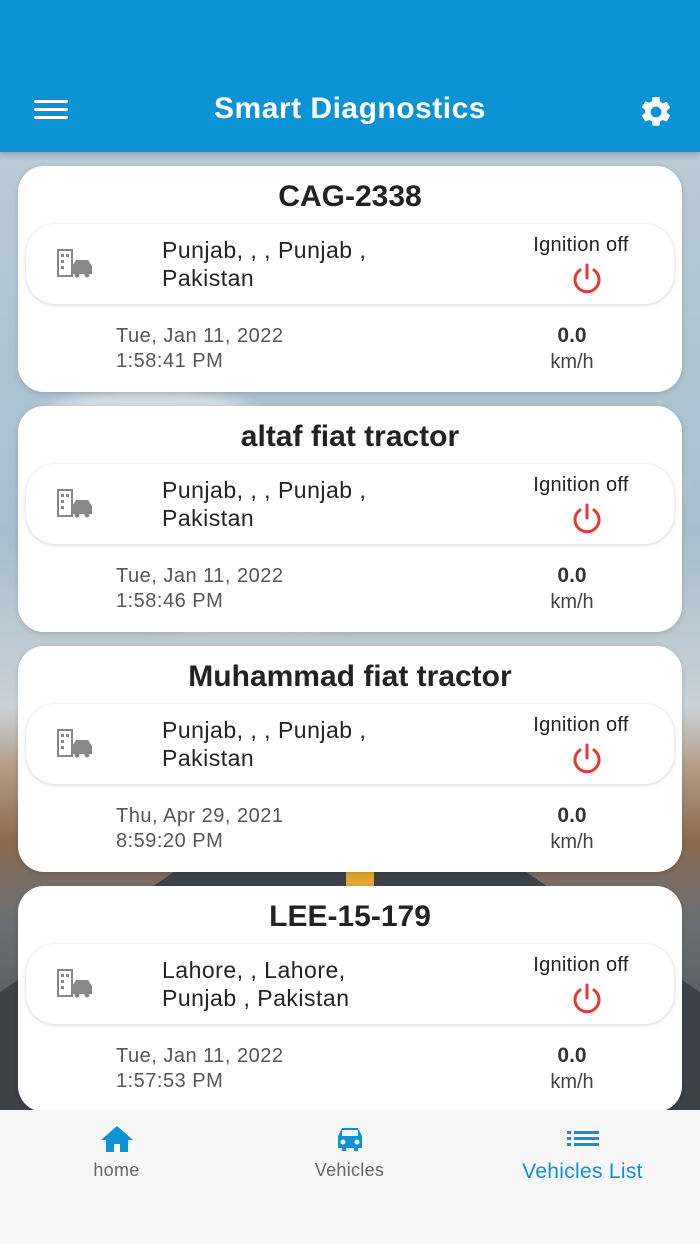  I want to click on car-icon, so click(349, 1139).